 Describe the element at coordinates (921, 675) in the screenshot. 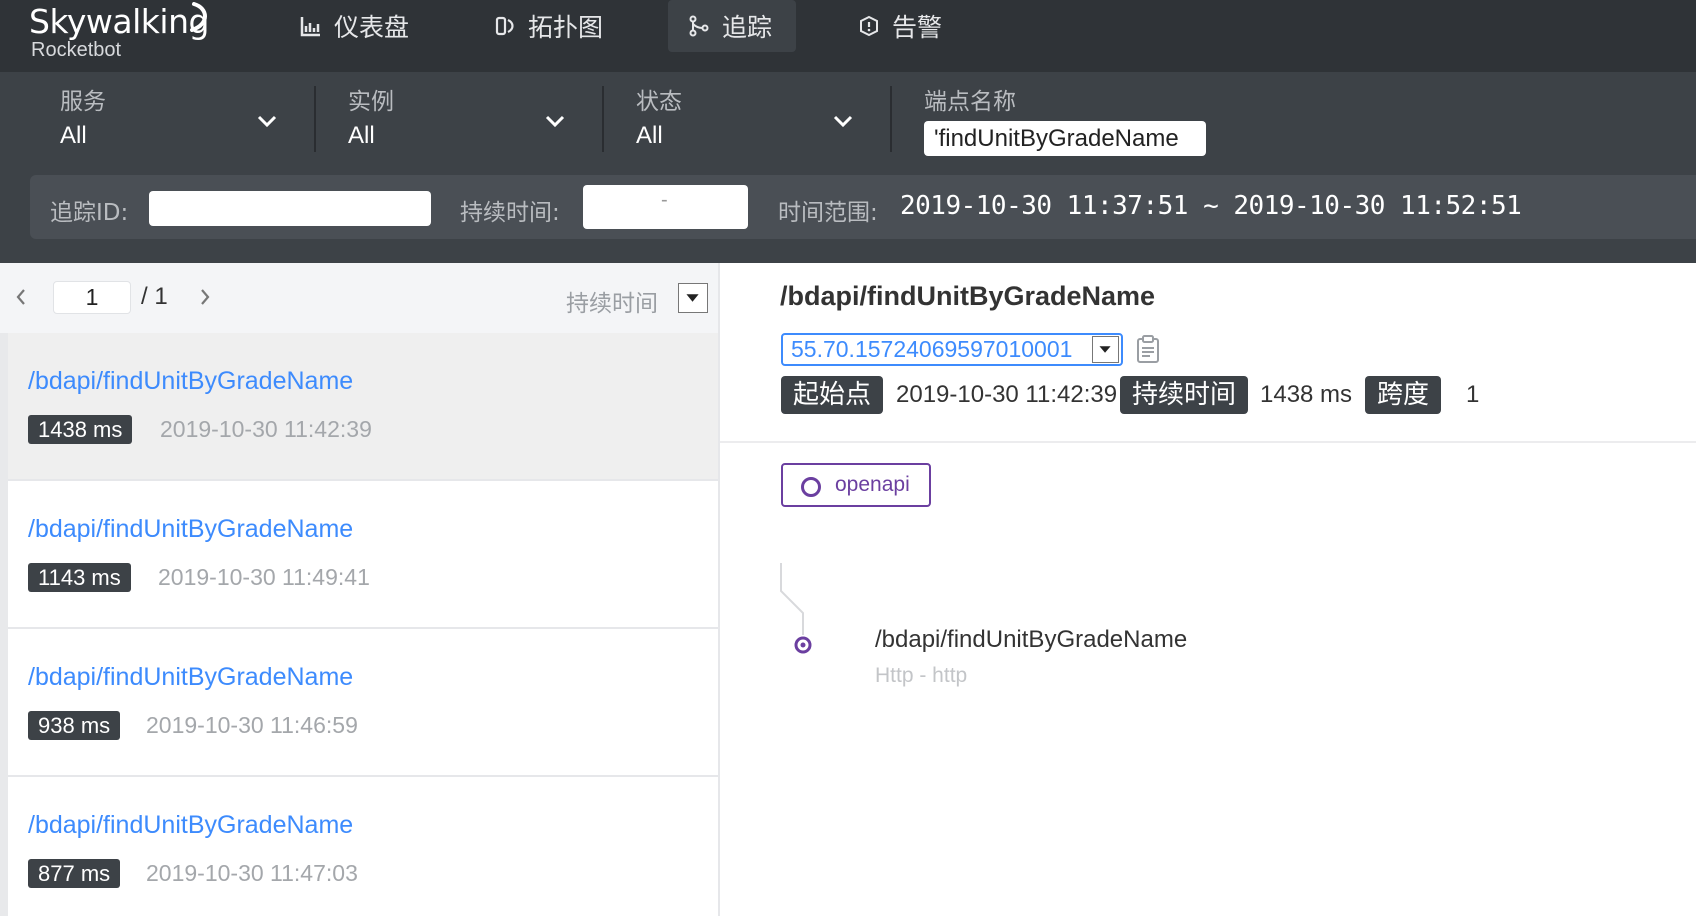

I see `span-component: Http - http` at that location.